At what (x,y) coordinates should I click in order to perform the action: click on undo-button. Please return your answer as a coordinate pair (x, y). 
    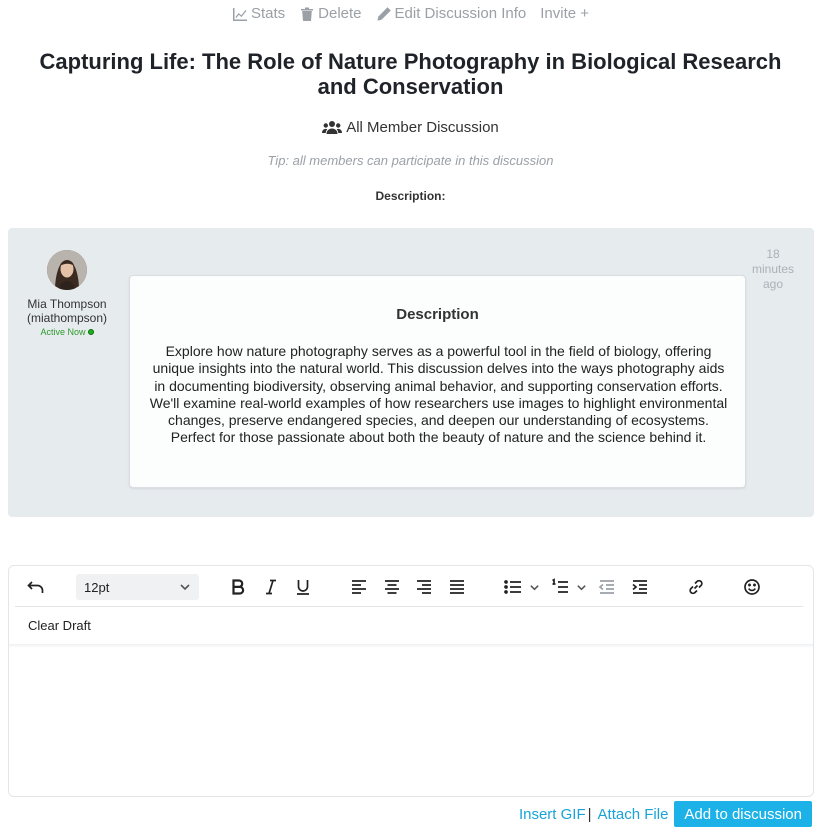
    Looking at the image, I should click on (36, 587).